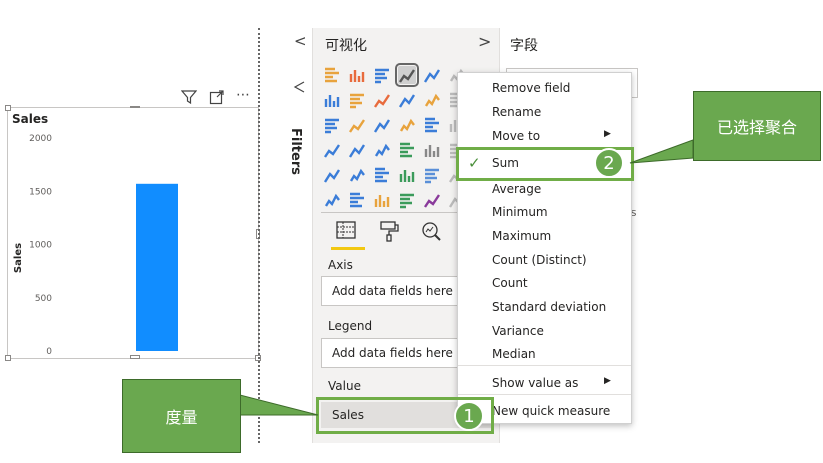 This screenshot has width=823, height=463. What do you see at coordinates (469, 416) in the screenshot?
I see `step-badge-1: 1` at bounding box center [469, 416].